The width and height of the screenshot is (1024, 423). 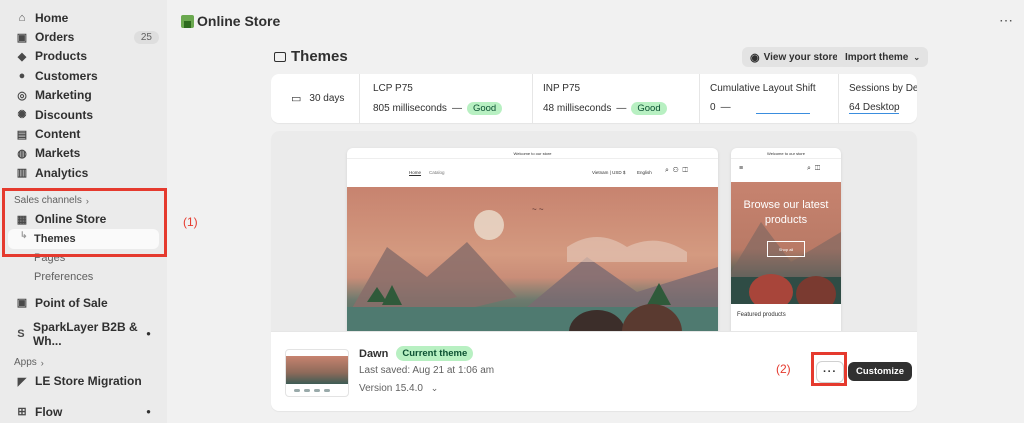 I want to click on cls-value-row: 0 —, so click(x=769, y=107).